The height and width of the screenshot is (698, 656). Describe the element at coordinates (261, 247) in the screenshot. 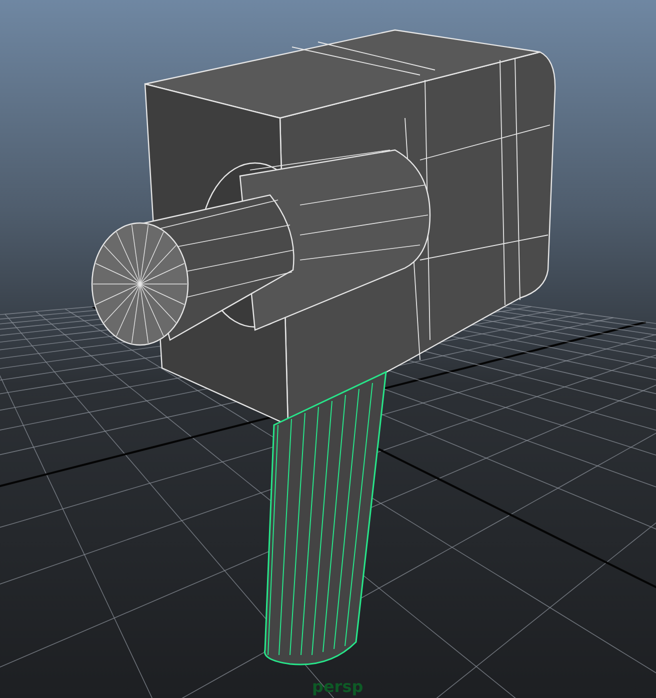

I see `lens-mesh` at that location.